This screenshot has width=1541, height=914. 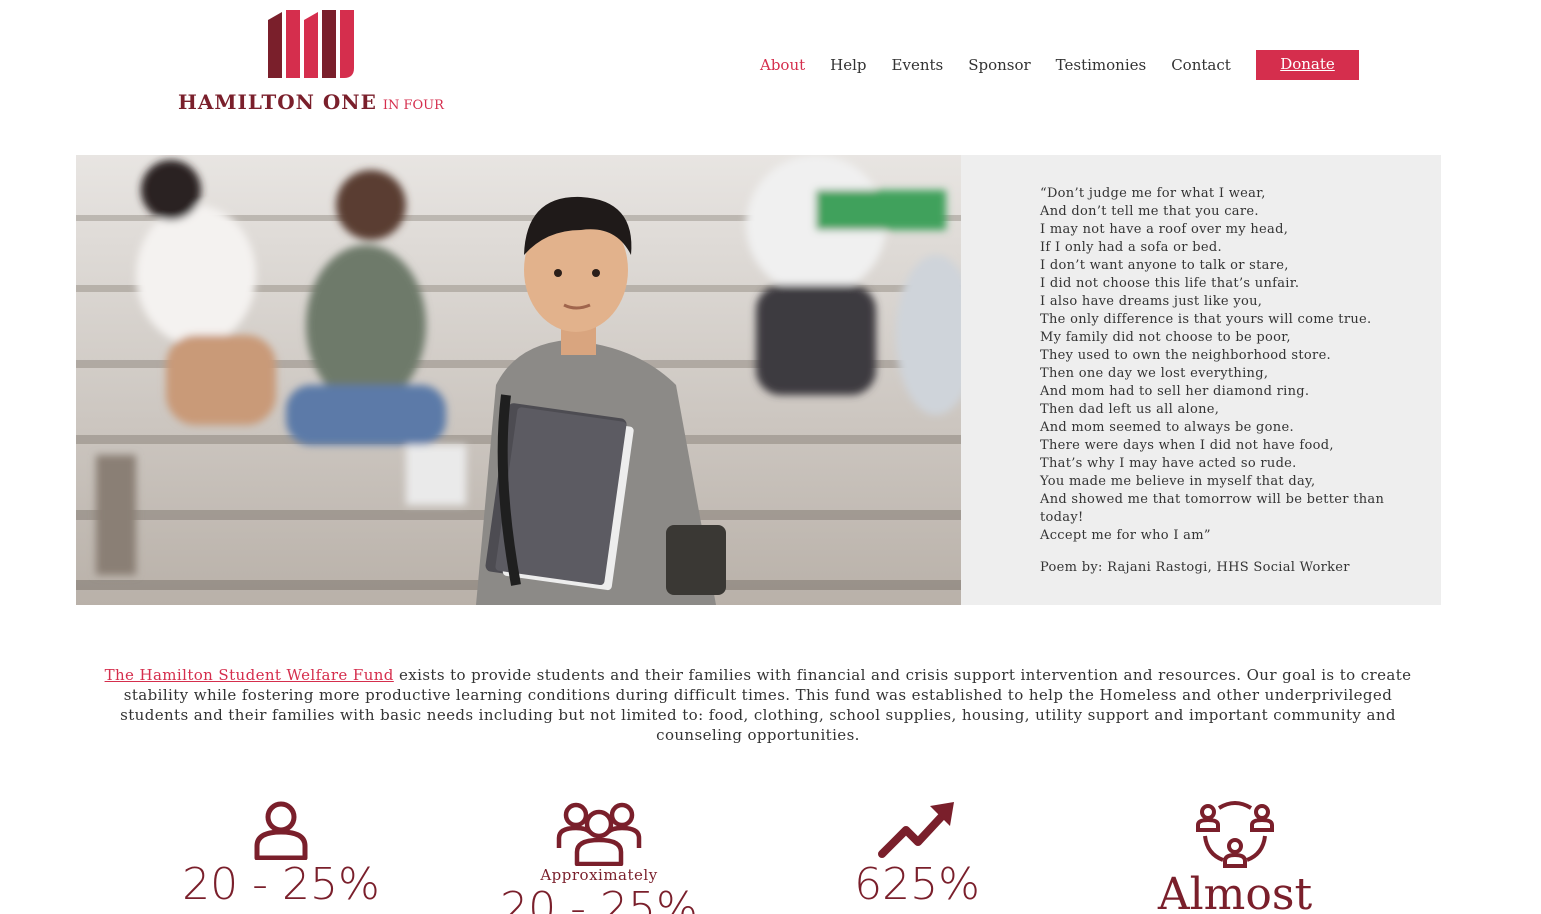 What do you see at coordinates (1307, 65) in the screenshot?
I see `donate-button: Donate` at bounding box center [1307, 65].